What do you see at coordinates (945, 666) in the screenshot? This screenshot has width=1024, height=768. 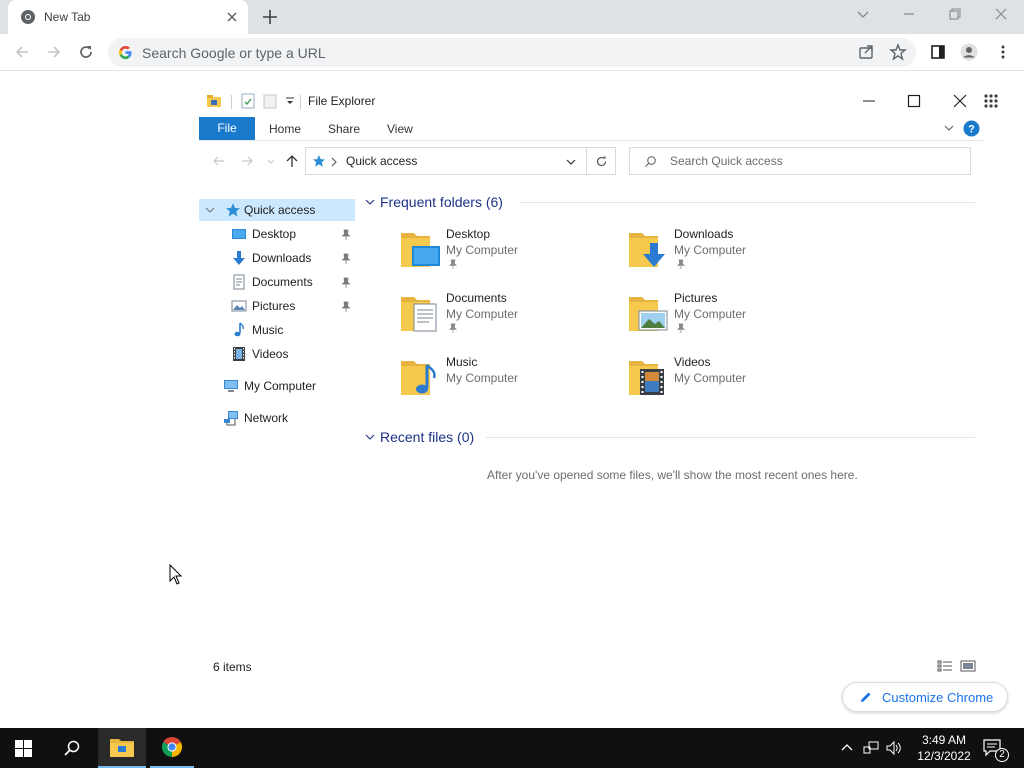 I see `details-view-icon` at bounding box center [945, 666].